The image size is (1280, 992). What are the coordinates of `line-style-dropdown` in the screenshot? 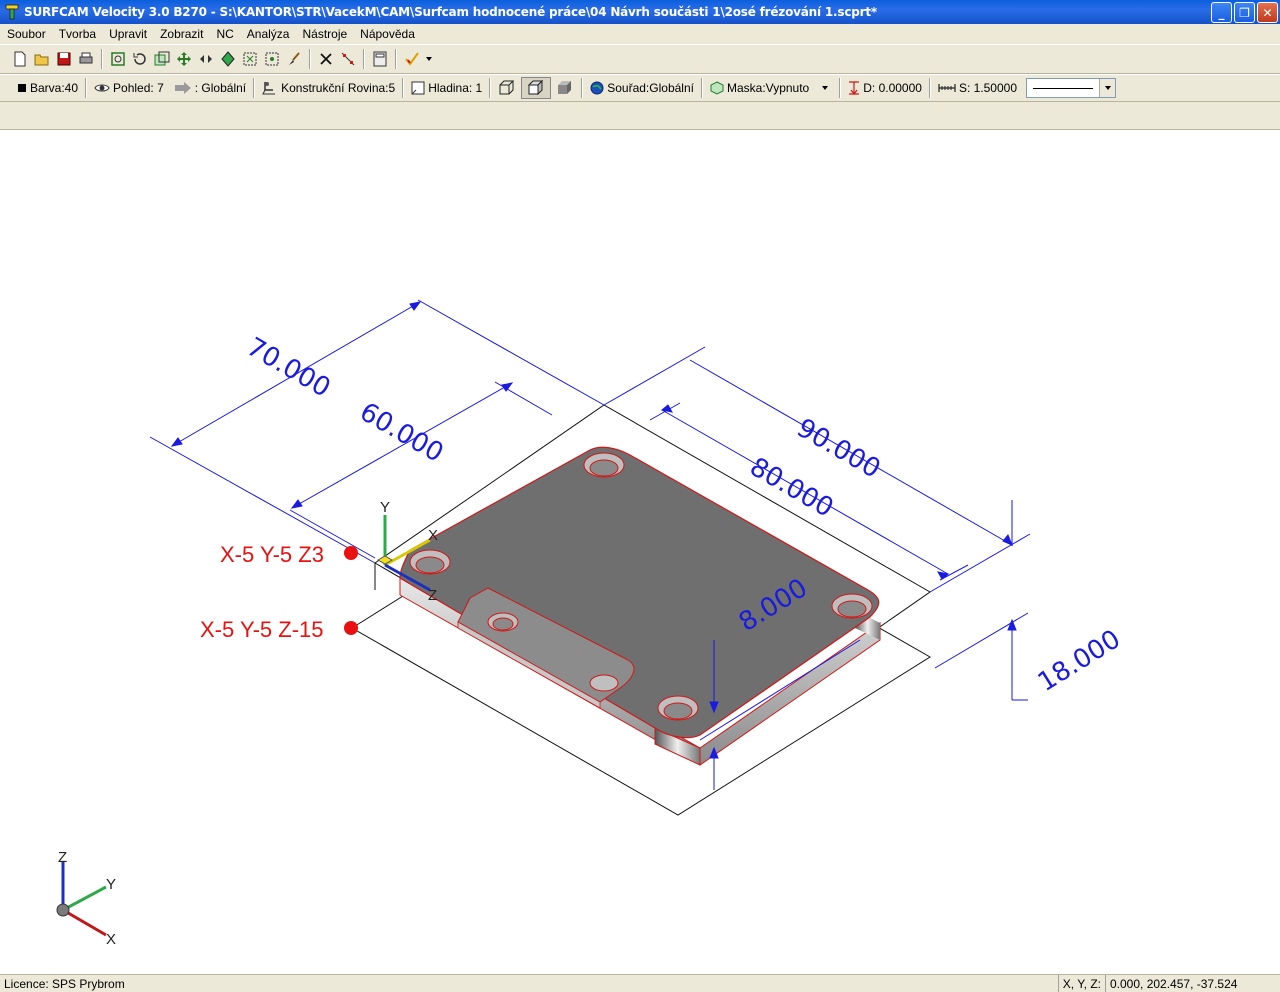 It's located at (1107, 88).